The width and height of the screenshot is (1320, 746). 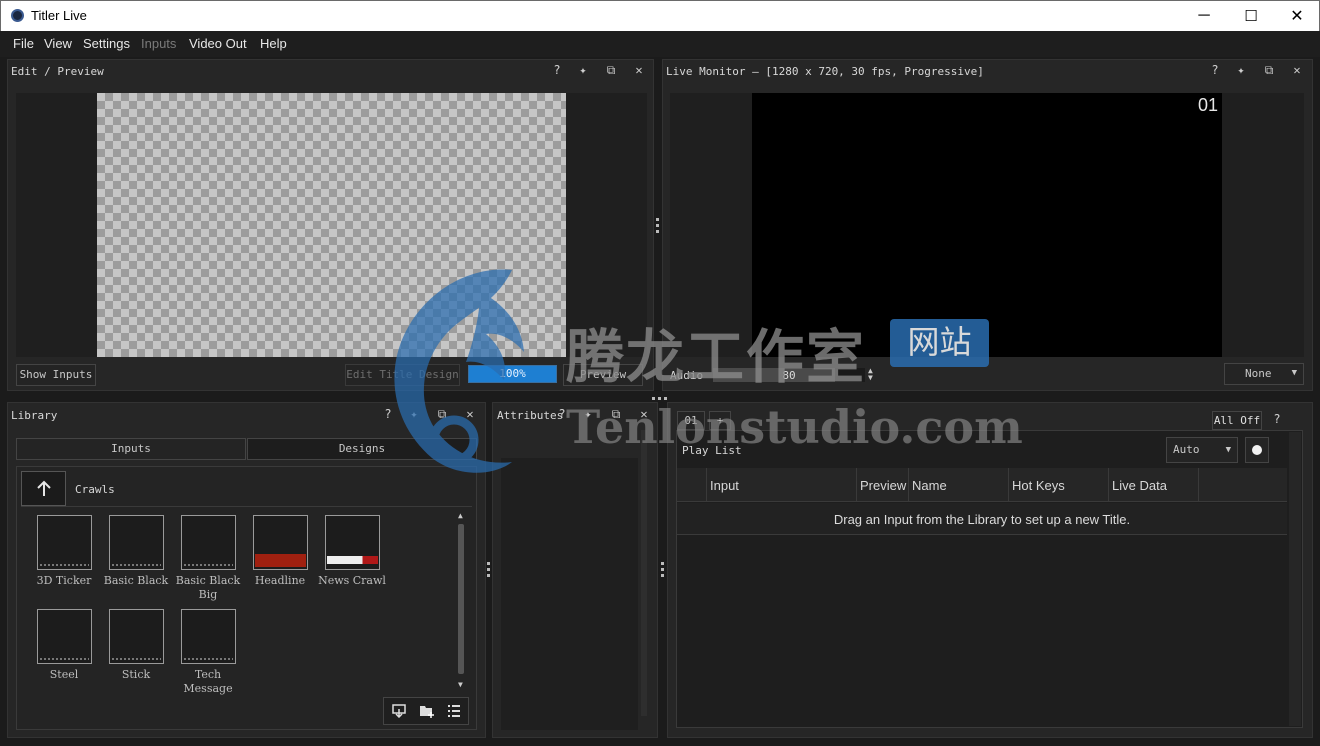 What do you see at coordinates (512, 374) in the screenshot?
I see `zoom-bar: 100%` at bounding box center [512, 374].